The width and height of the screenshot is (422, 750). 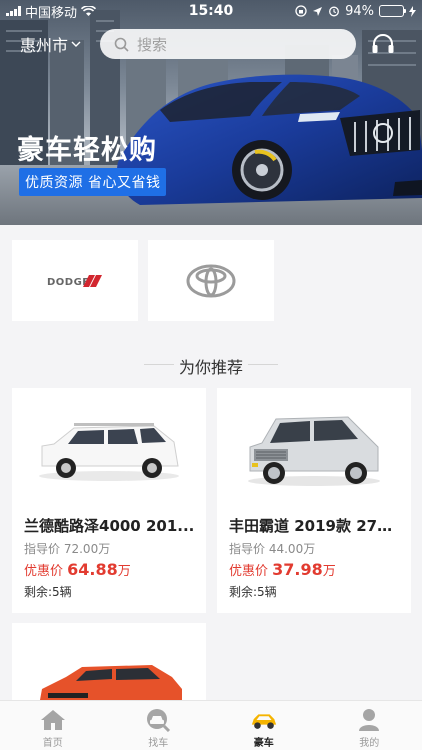 I want to click on dodge-logo: DODGE, so click(x=74, y=281).